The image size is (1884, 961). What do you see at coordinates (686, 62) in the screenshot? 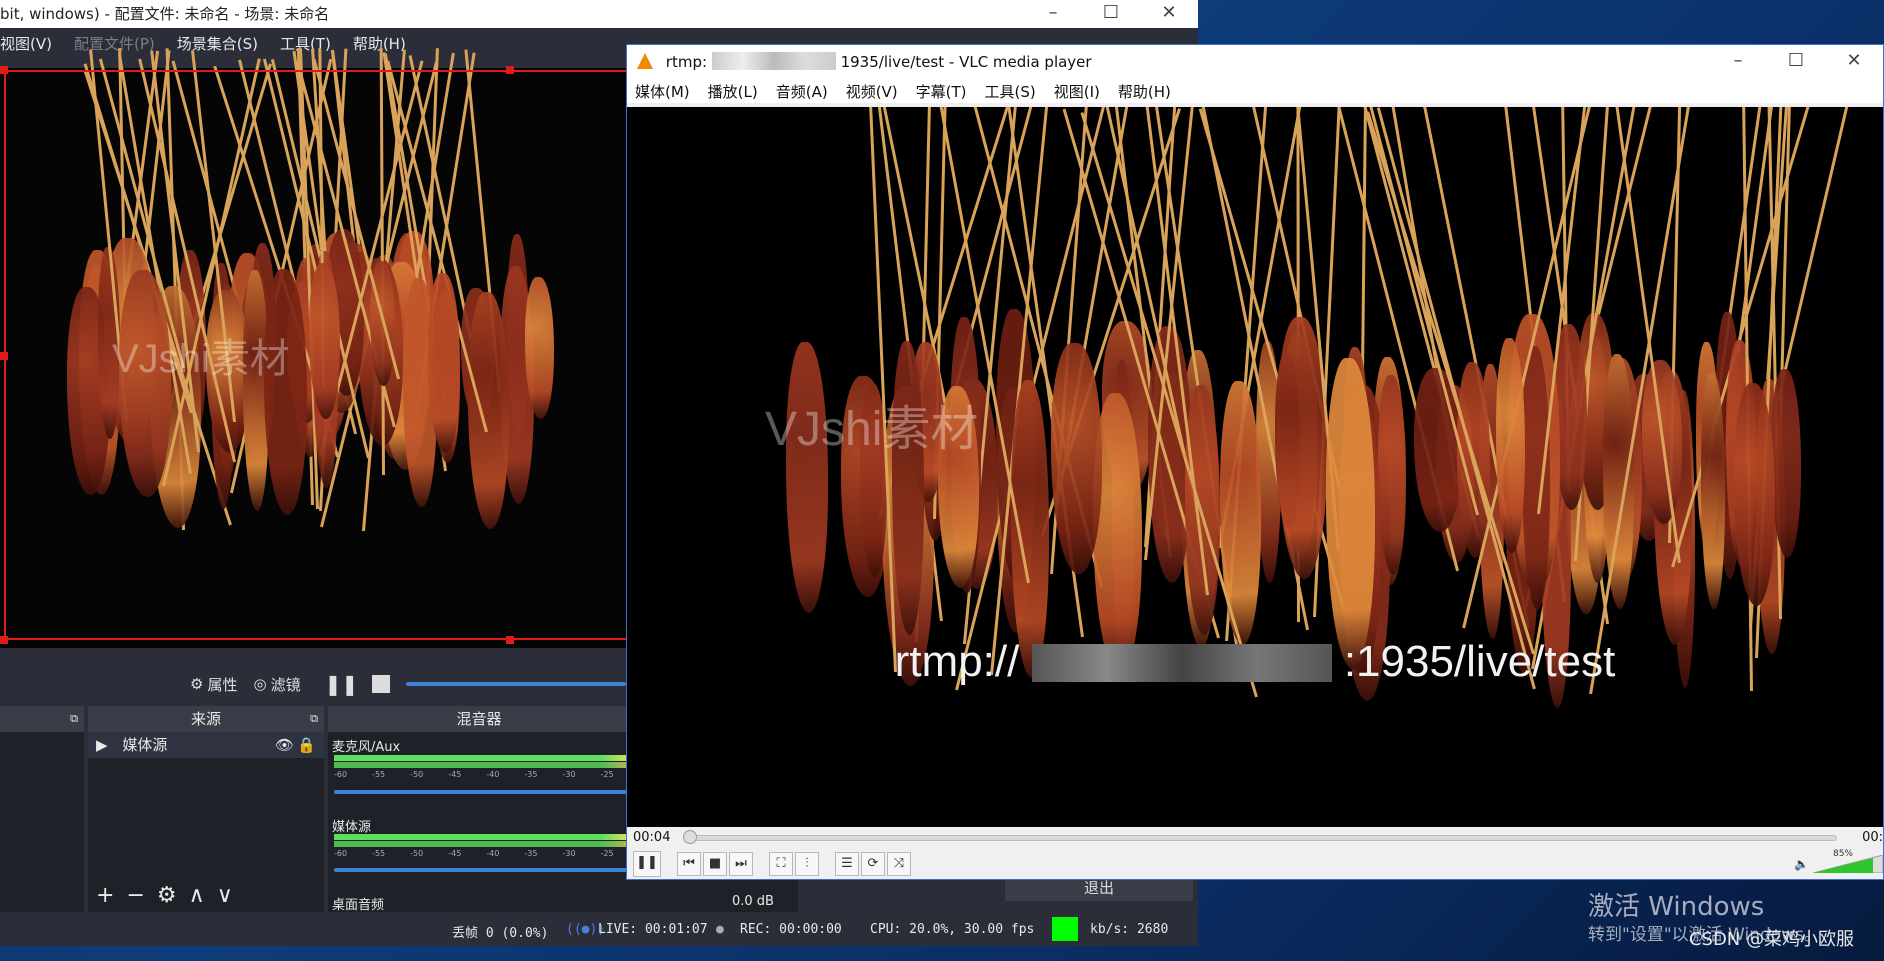
I see `vlc-title-prefix: rtmp:` at bounding box center [686, 62].